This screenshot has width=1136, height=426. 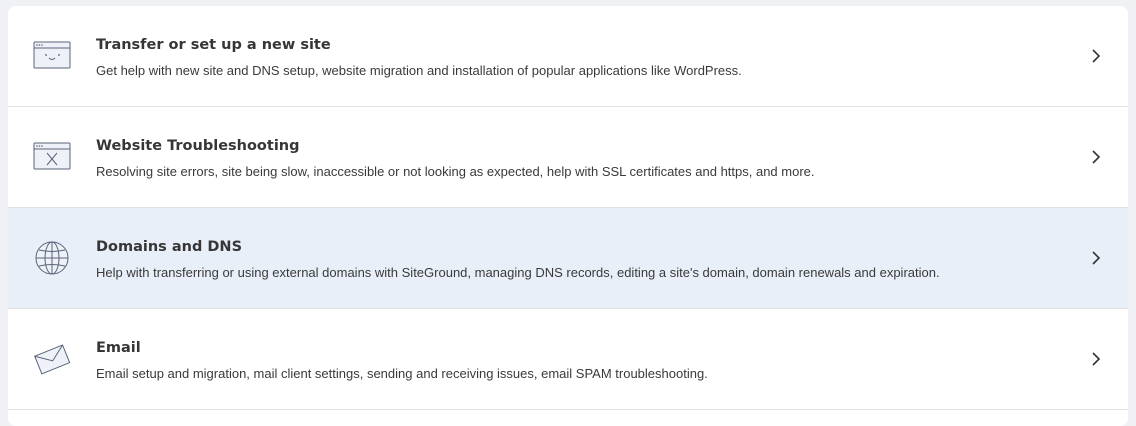 I want to click on browser-window-error-icon, so click(x=52, y=156).